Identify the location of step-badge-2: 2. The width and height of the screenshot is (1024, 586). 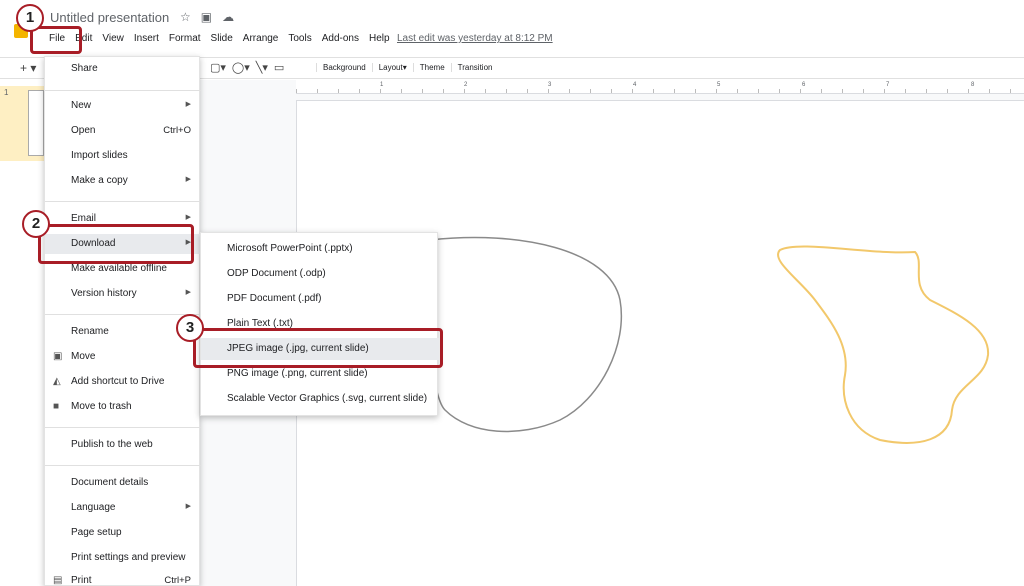
(36, 224).